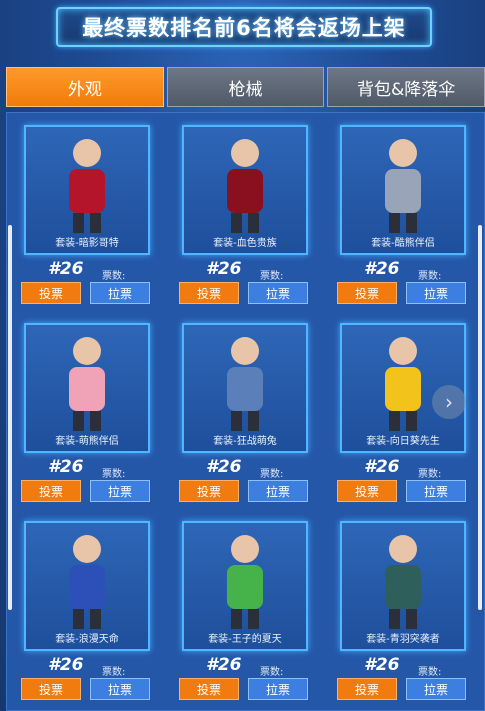 This screenshot has height=711, width=485. What do you see at coordinates (245, 441) in the screenshot?
I see `item-name: 套装-狂战萌兔` at bounding box center [245, 441].